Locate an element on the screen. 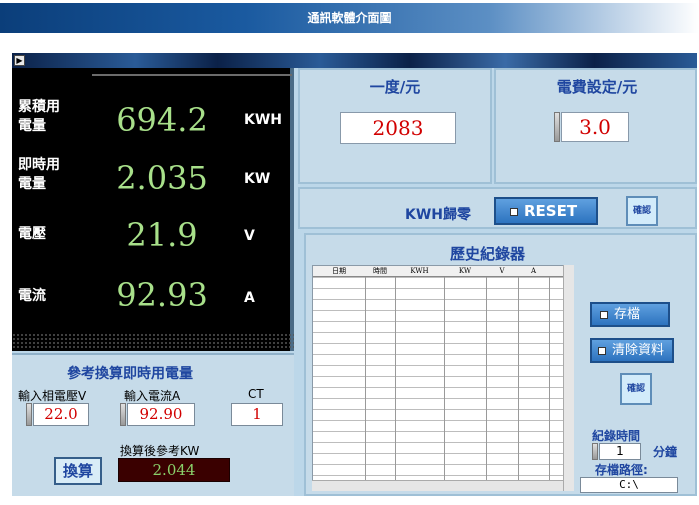 The width and height of the screenshot is (699, 505). banner-title: 通訊軟體介面圖 is located at coordinates (349, 18).